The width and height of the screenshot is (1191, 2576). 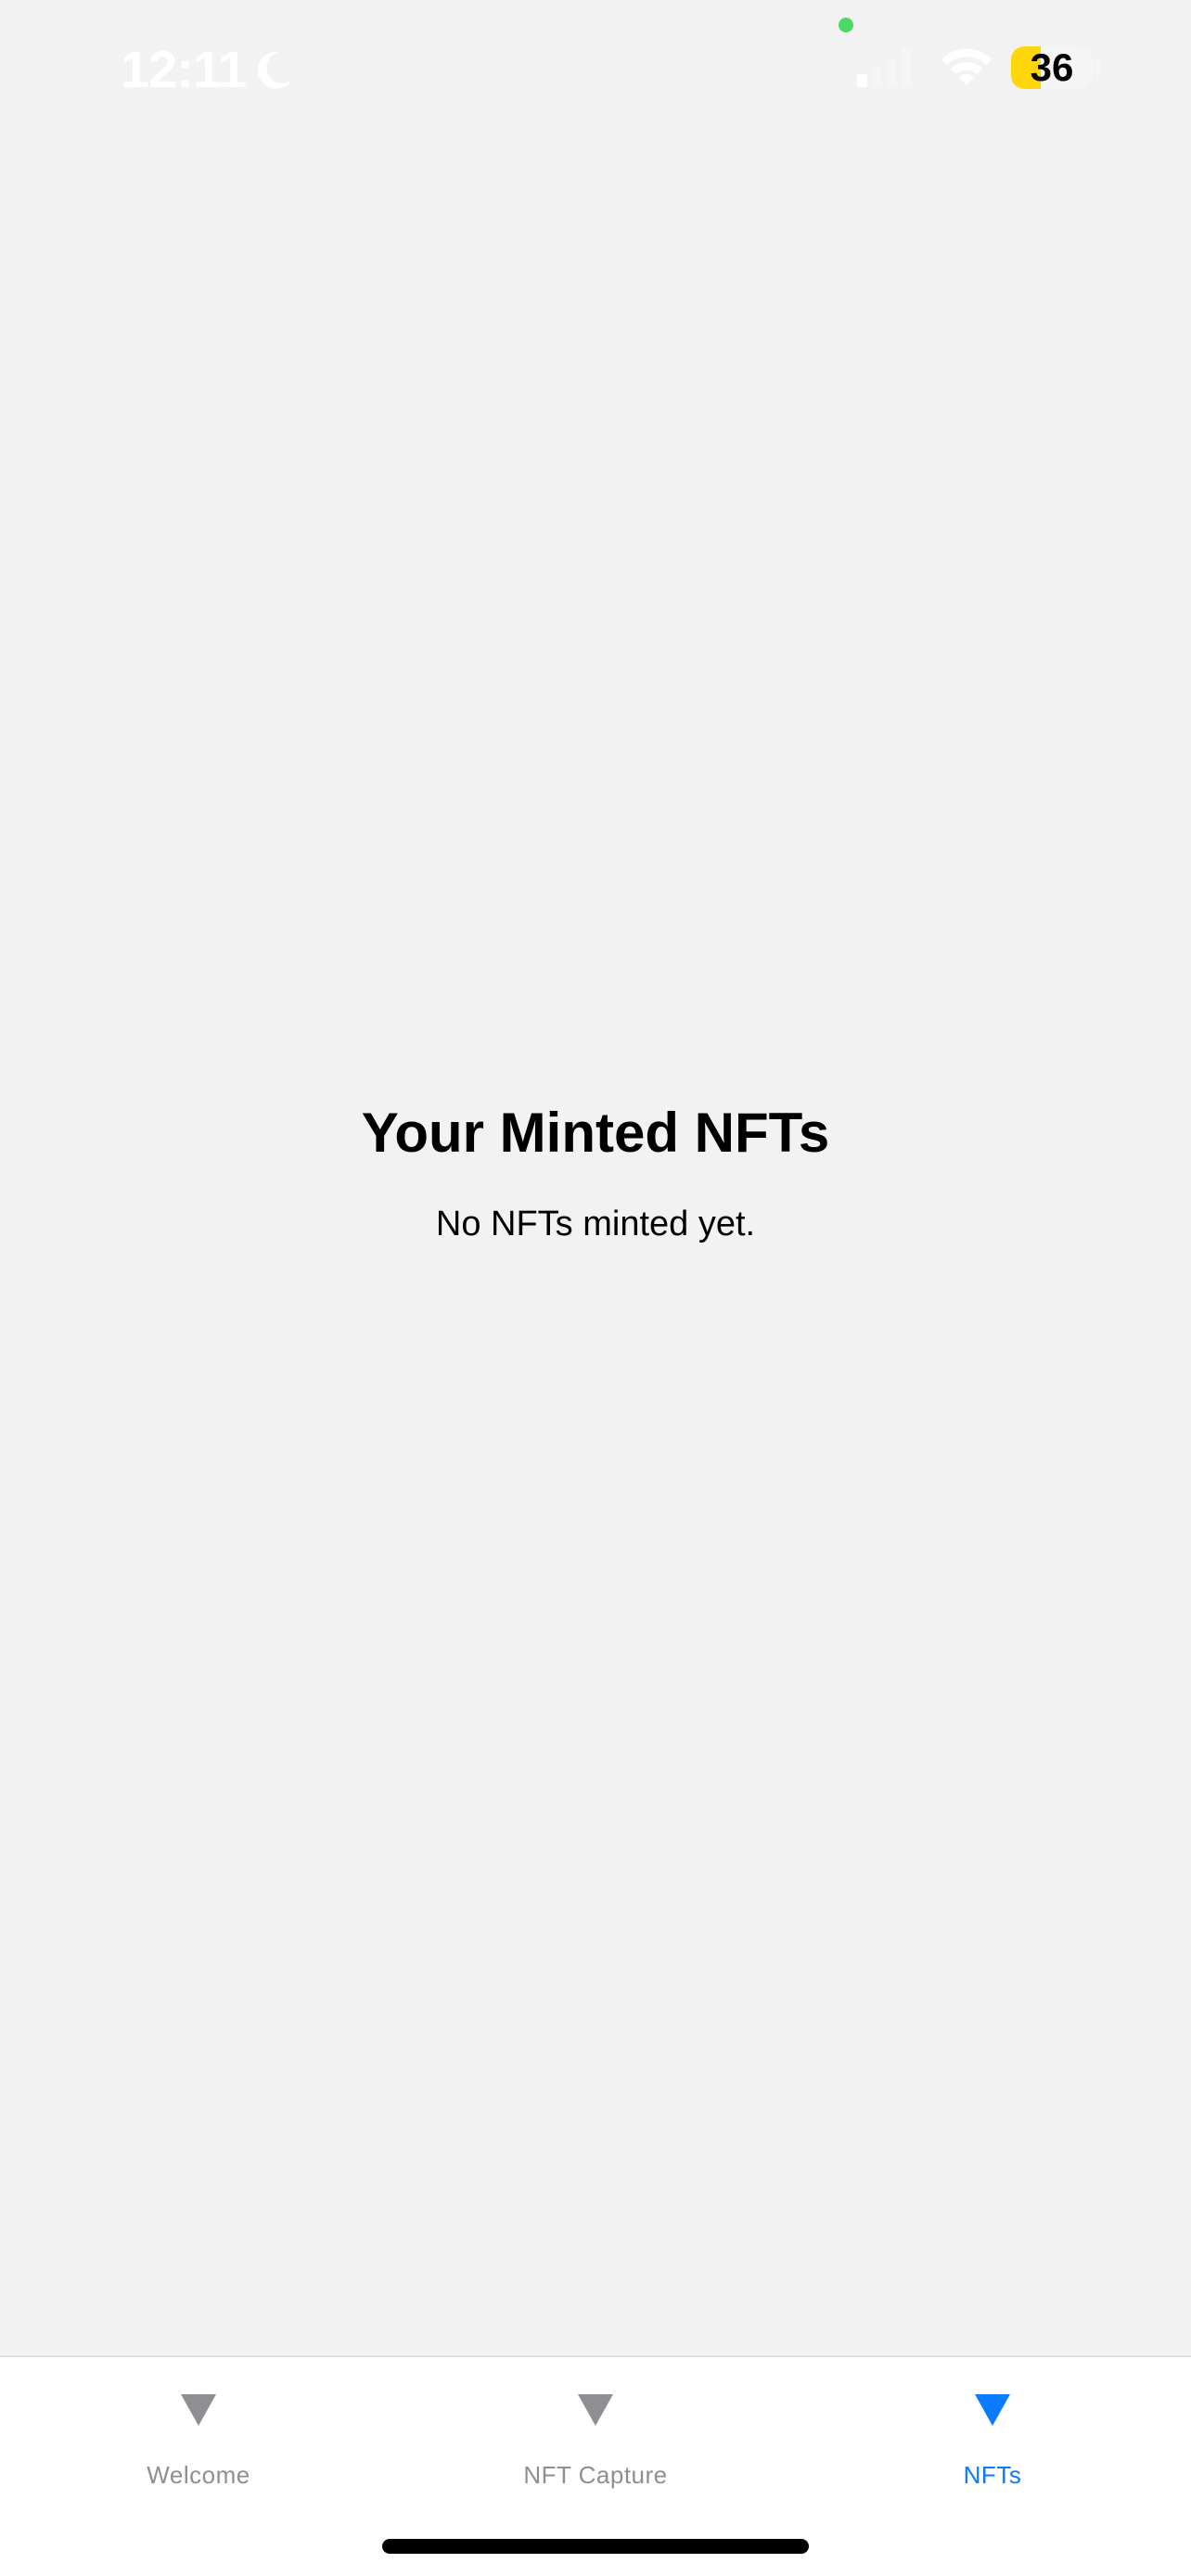 I want to click on tab-label: NFTs, so click(x=992, y=2475).